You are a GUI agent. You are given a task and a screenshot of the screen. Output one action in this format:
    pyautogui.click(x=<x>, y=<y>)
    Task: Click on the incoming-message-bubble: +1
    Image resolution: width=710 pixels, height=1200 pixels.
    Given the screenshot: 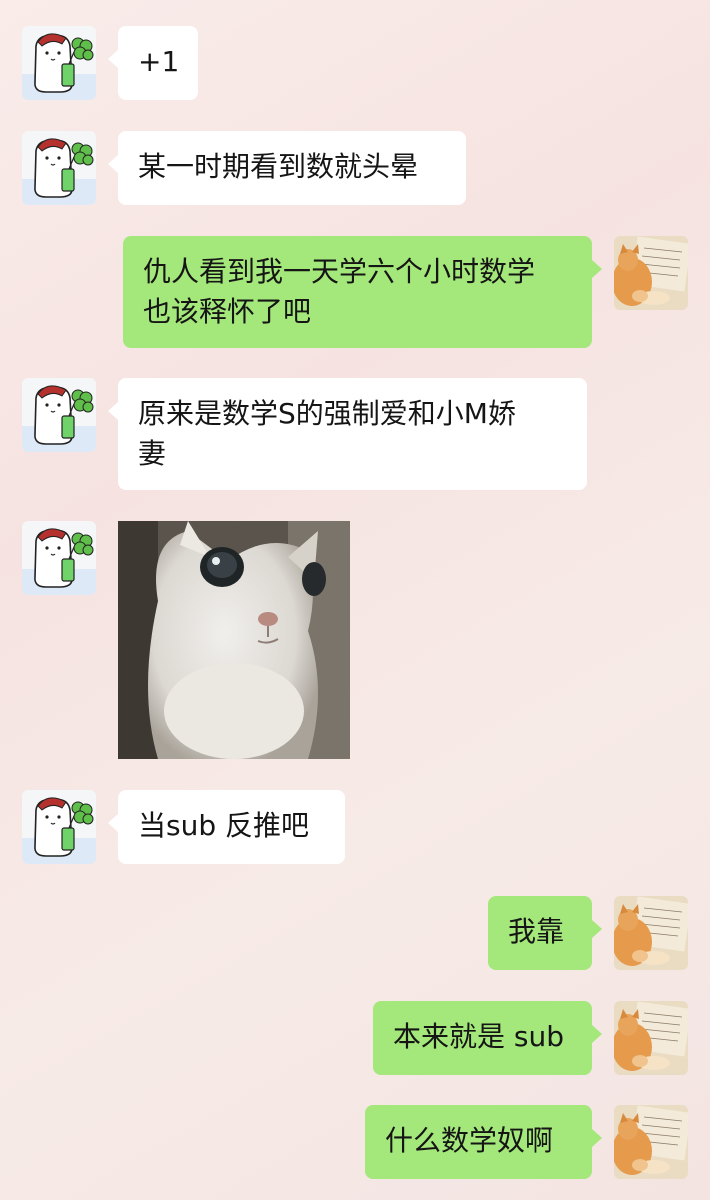 What is the action you would take?
    pyautogui.click(x=153, y=63)
    